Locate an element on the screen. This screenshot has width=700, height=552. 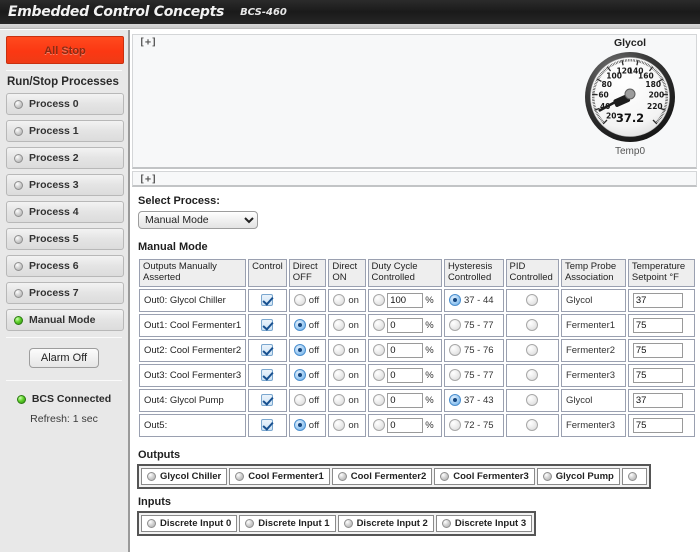
hysteresis-cell: 72 - 75 is located at coordinates (473, 425).